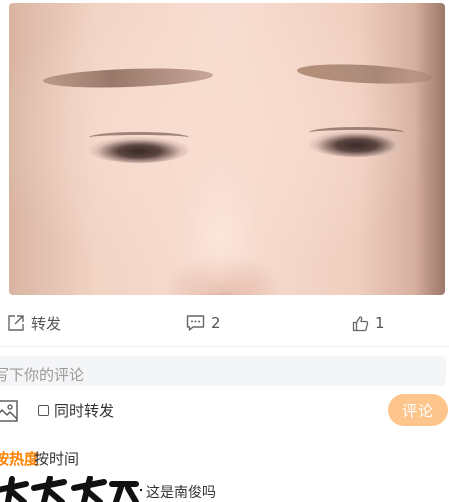 The width and height of the screenshot is (449, 502). I want to click on comment-list-item: 这是南俊吗, so click(224, 489).